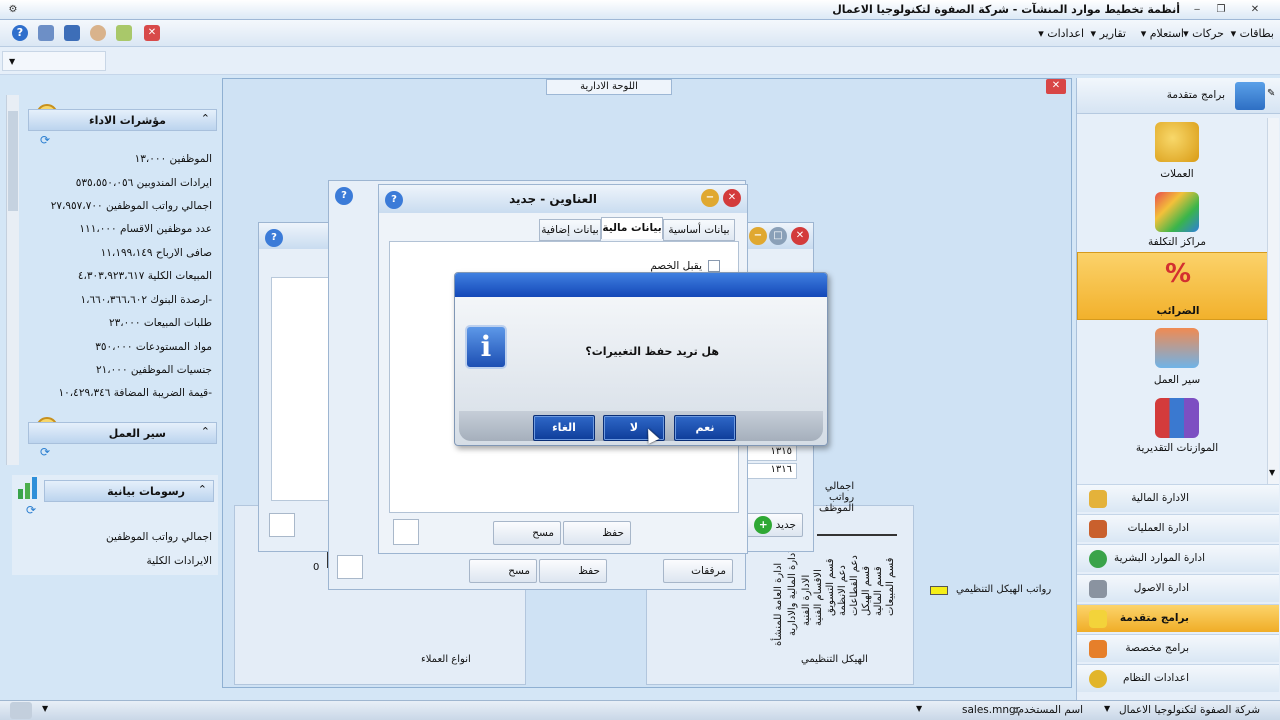 This screenshot has height=720, width=1280. I want to click on kpi-section-header: مؤشرات الاداء ⌃, so click(122, 120).